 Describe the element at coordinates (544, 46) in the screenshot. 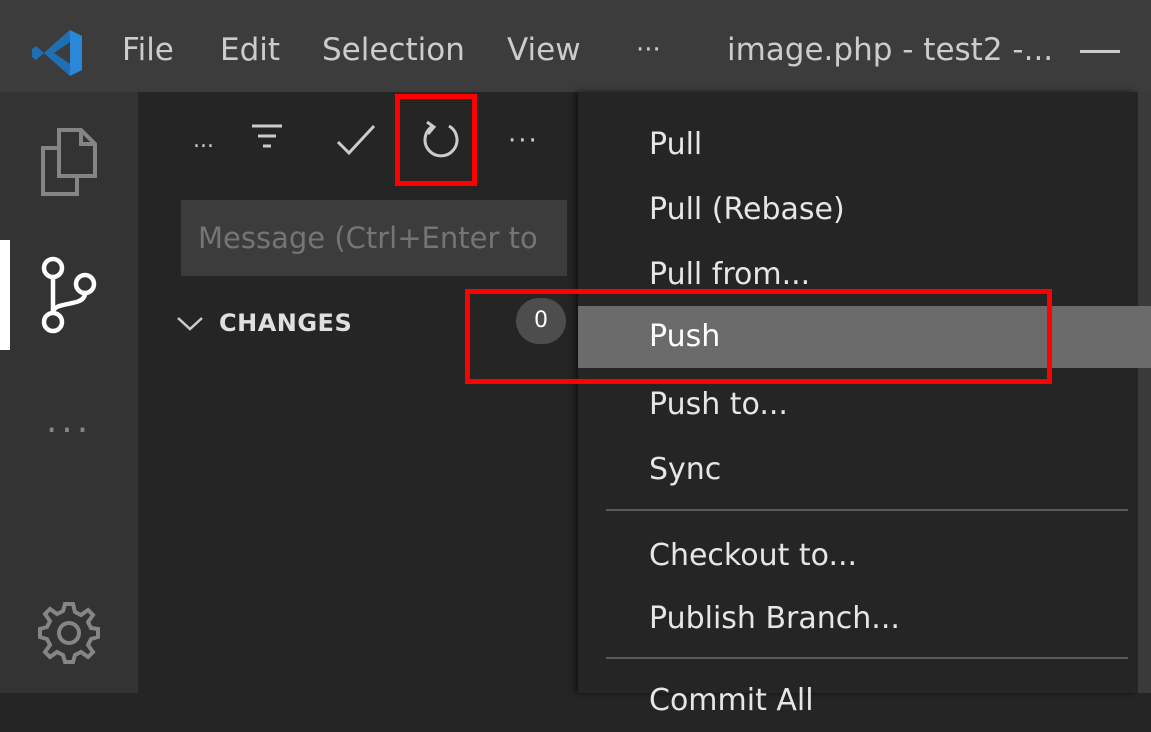

I see `menu-view: View` at that location.